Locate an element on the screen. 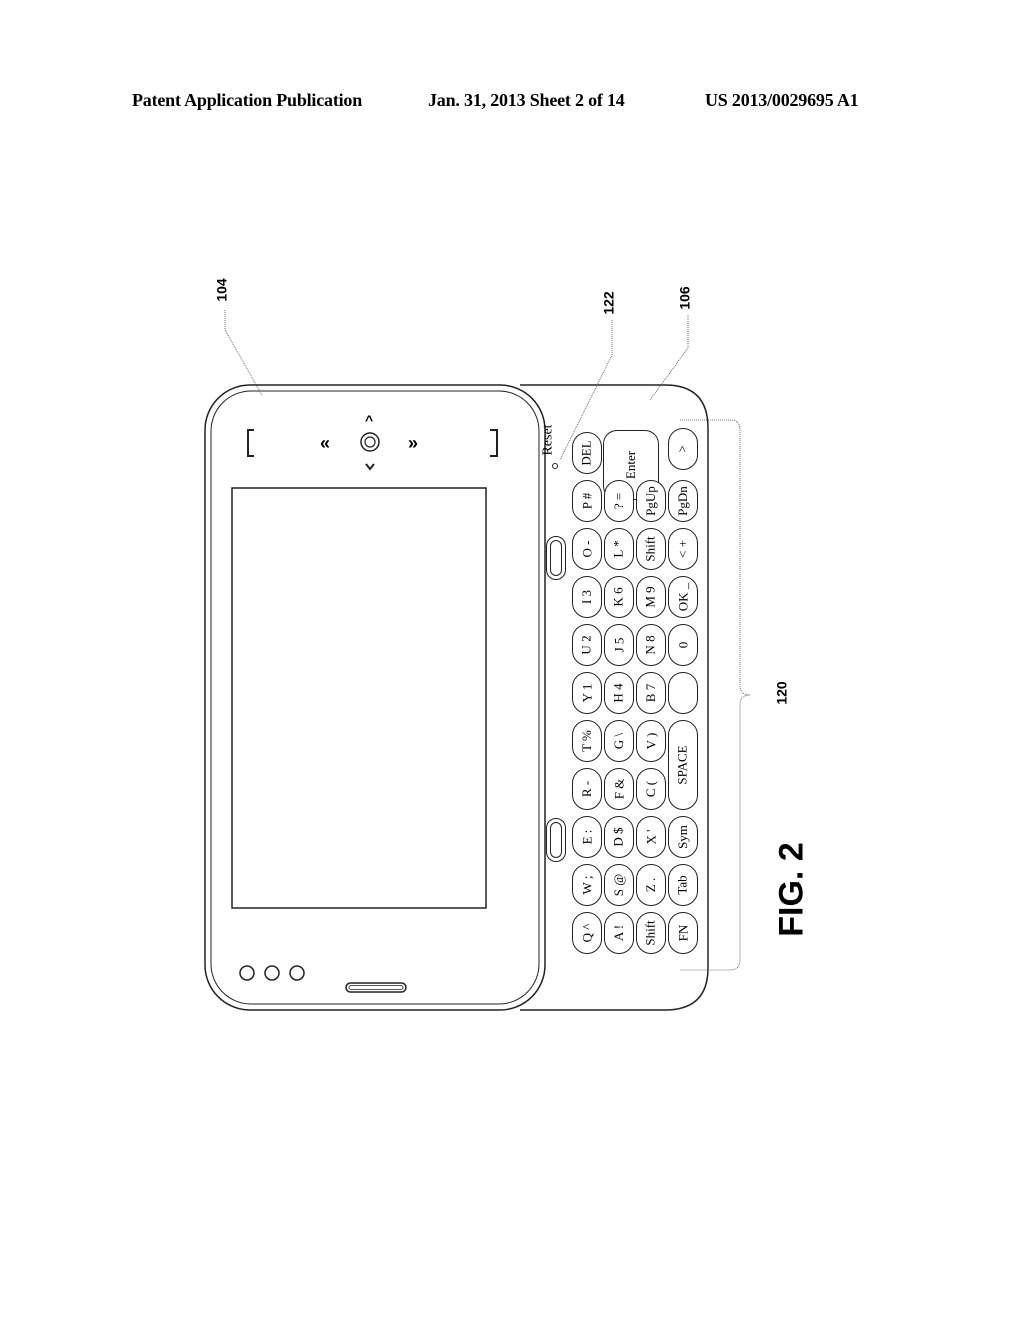 Image resolution: width=1024 pixels, height=1320 pixels. figure-label: FIG. 2 is located at coordinates (791, 889).